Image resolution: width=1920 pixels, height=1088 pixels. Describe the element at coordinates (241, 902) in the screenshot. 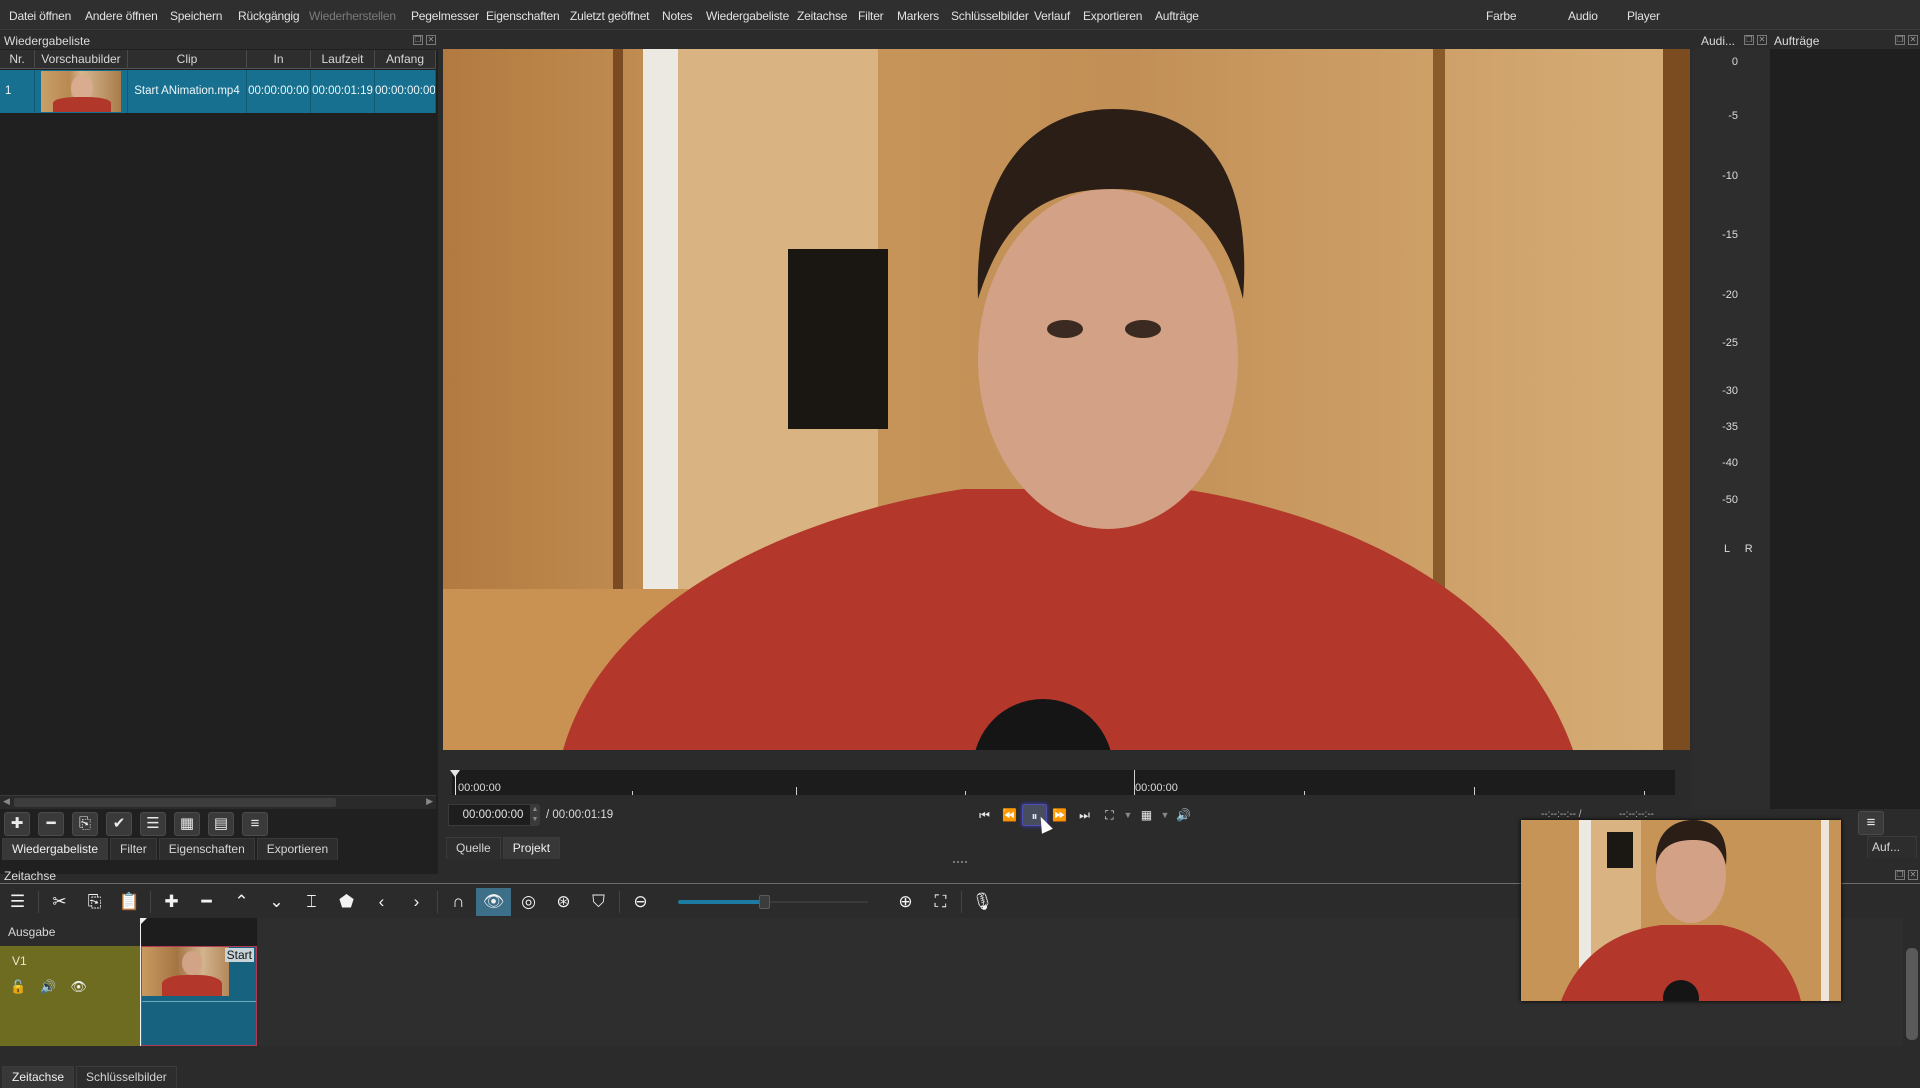

I see `lift-icon: ⌃` at that location.